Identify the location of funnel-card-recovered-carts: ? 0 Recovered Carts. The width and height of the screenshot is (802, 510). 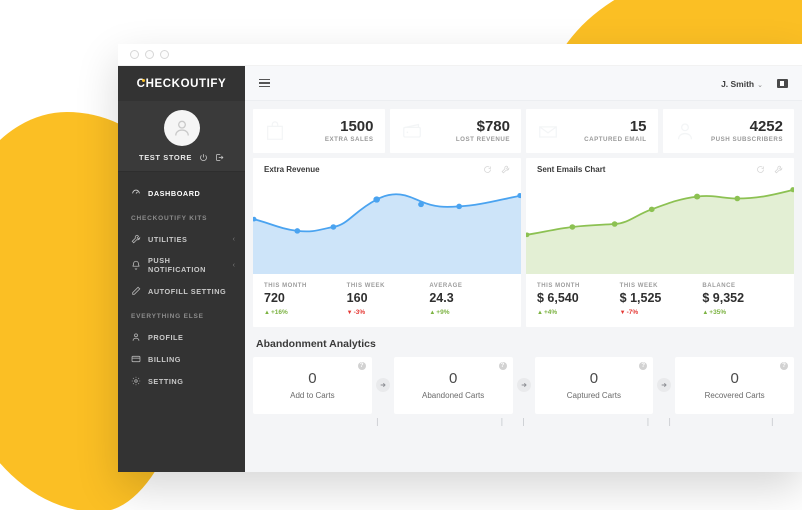
(734, 385).